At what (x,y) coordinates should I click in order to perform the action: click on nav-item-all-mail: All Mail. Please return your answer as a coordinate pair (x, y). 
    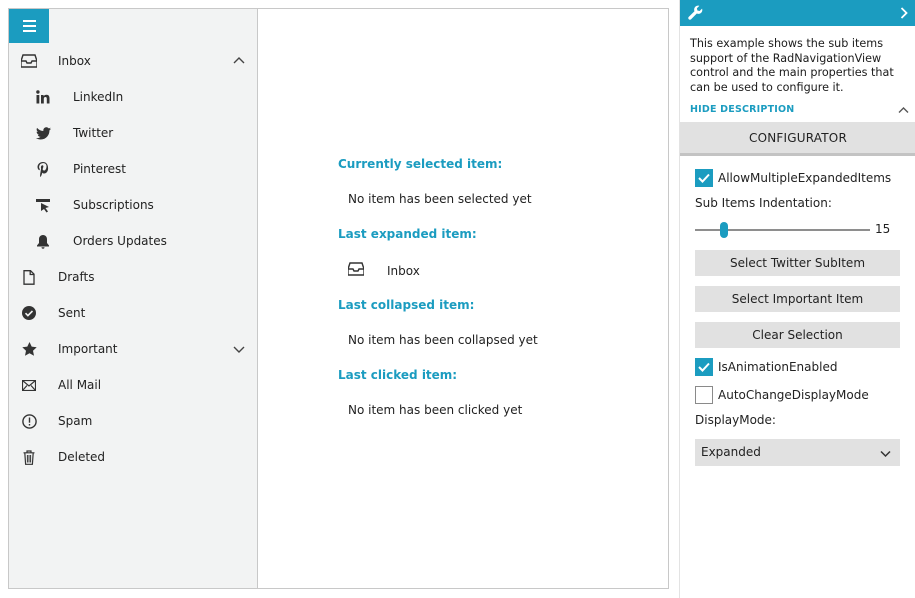
    Looking at the image, I should click on (133, 385).